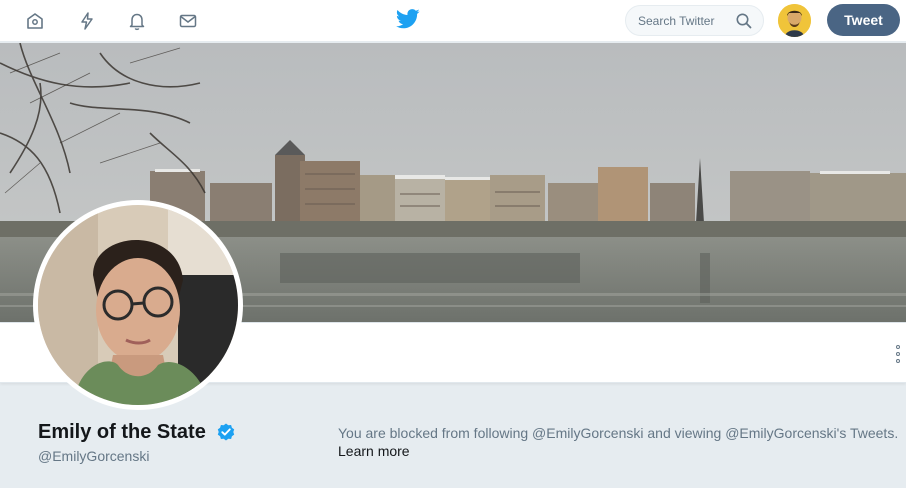  What do you see at coordinates (794, 20) in the screenshot?
I see `user-avatar` at bounding box center [794, 20].